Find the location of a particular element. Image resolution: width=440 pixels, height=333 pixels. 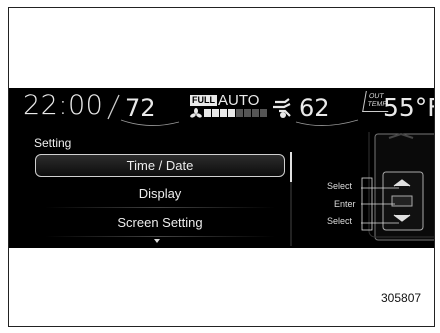

fan-speed-level is located at coordinates (235, 114).